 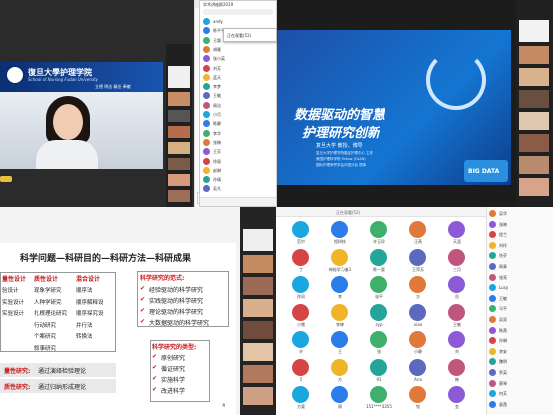 What do you see at coordinates (238, 151) in the screenshot?
I see `member-item: 王芳` at bounding box center [238, 151].